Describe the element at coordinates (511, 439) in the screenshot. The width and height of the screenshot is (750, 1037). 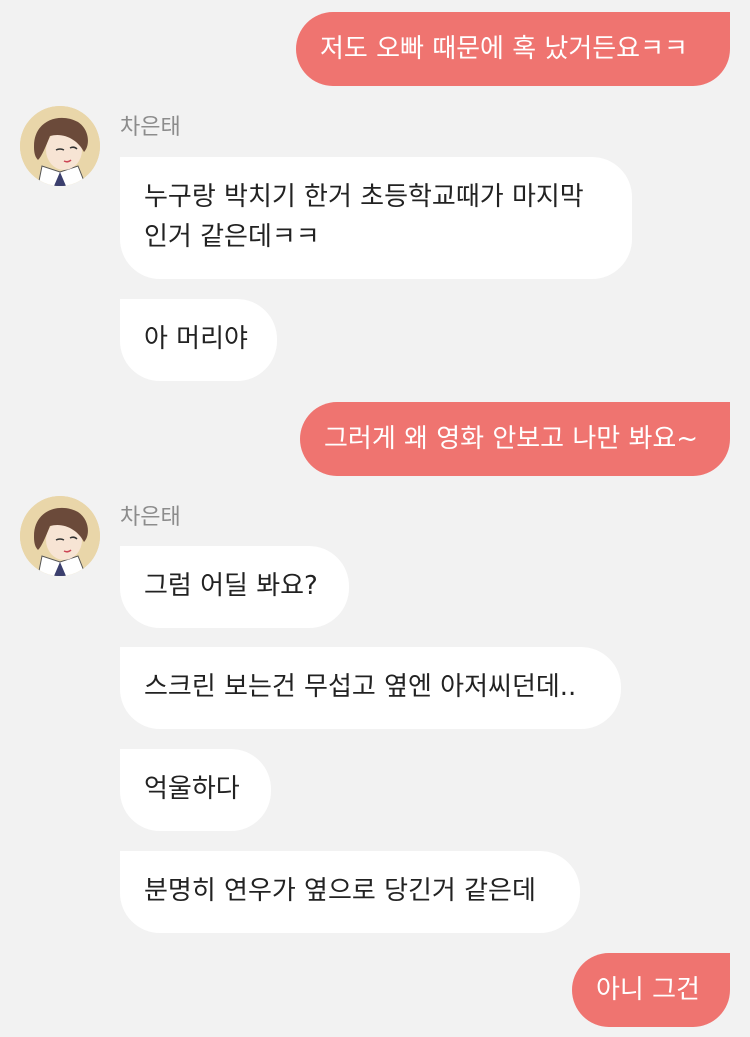
I see `message-text: 그러게 왜 영화 안보고 나만 봐요~` at that location.